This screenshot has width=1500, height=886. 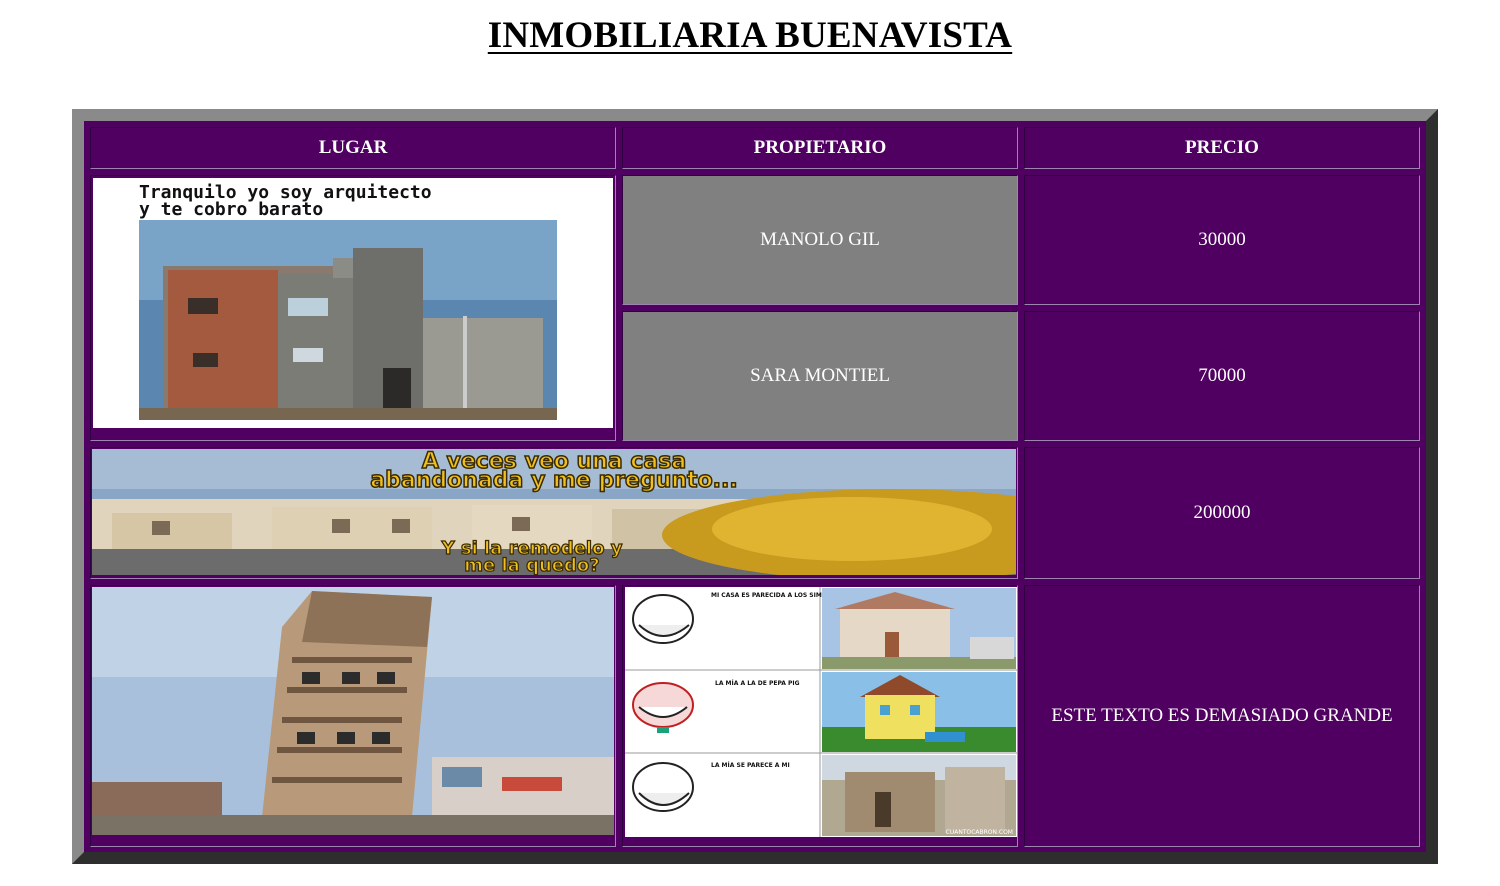 What do you see at coordinates (1222, 513) in the screenshot?
I see `price-cell-3: 200000` at bounding box center [1222, 513].